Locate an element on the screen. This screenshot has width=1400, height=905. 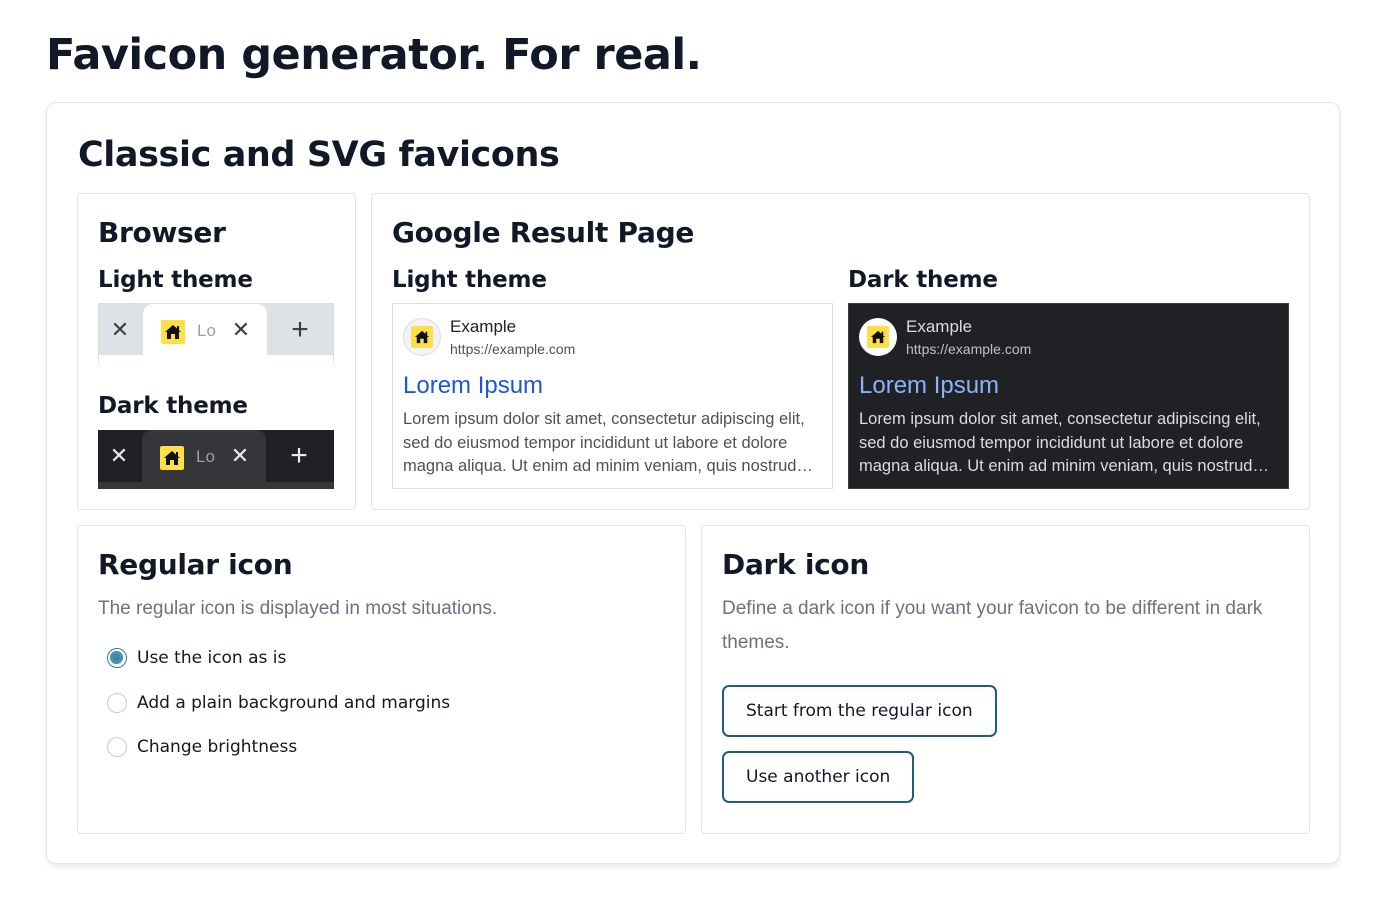
option-label: Change brightness is located at coordinates (217, 747).